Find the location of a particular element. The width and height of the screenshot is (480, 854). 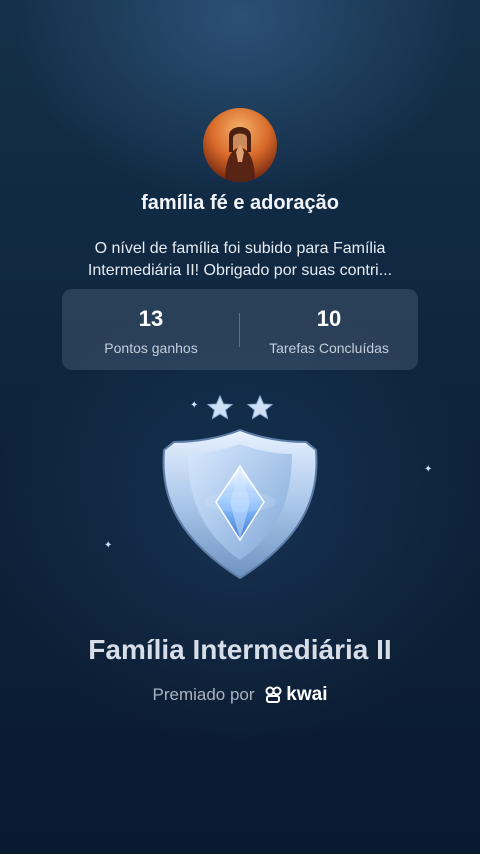

level-badge is located at coordinates (240, 490).